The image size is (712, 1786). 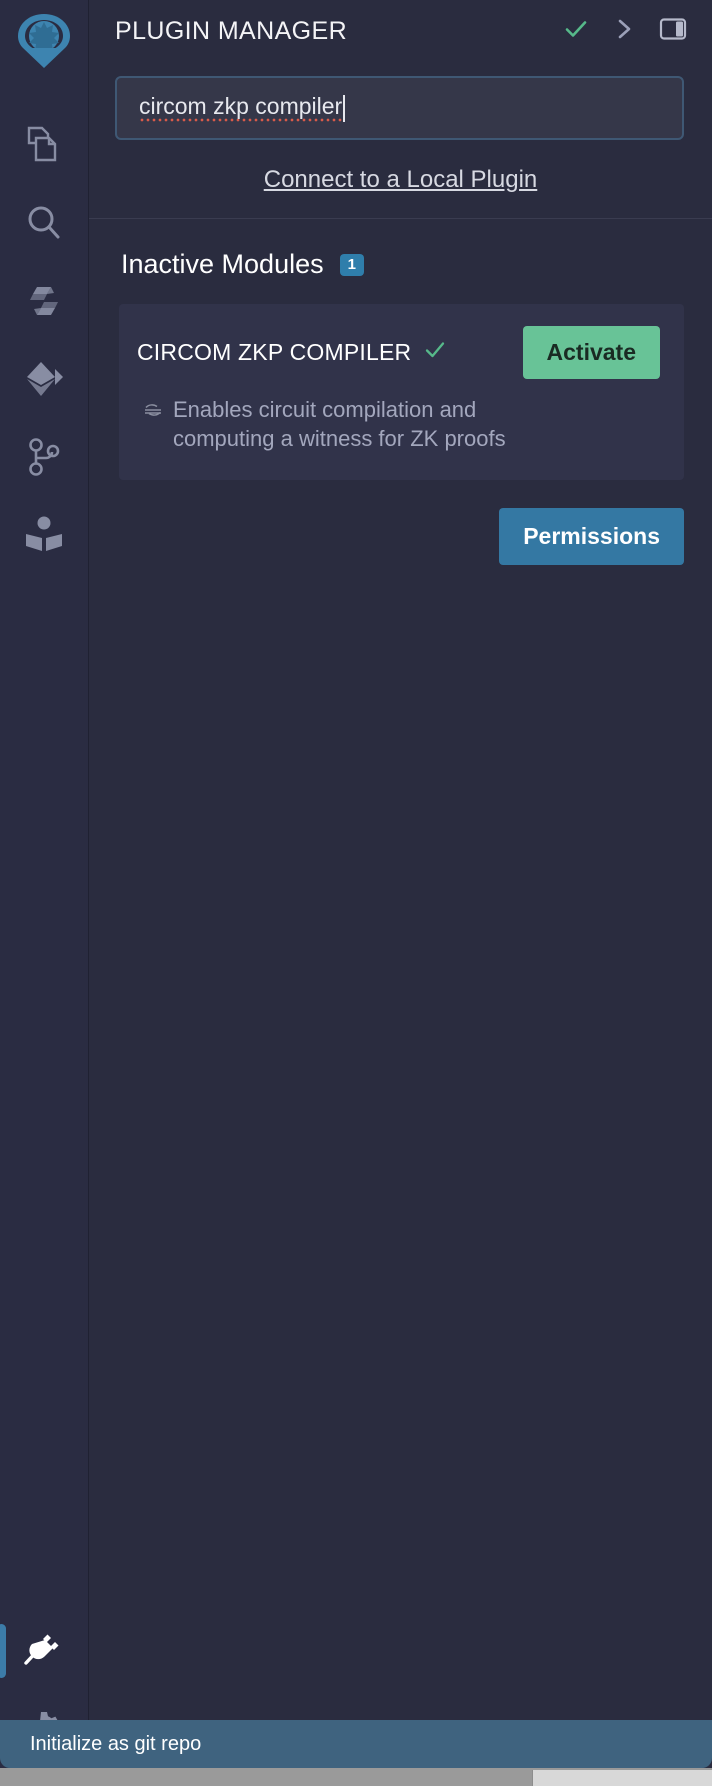 What do you see at coordinates (576, 31) in the screenshot?
I see `check-icon` at bounding box center [576, 31].